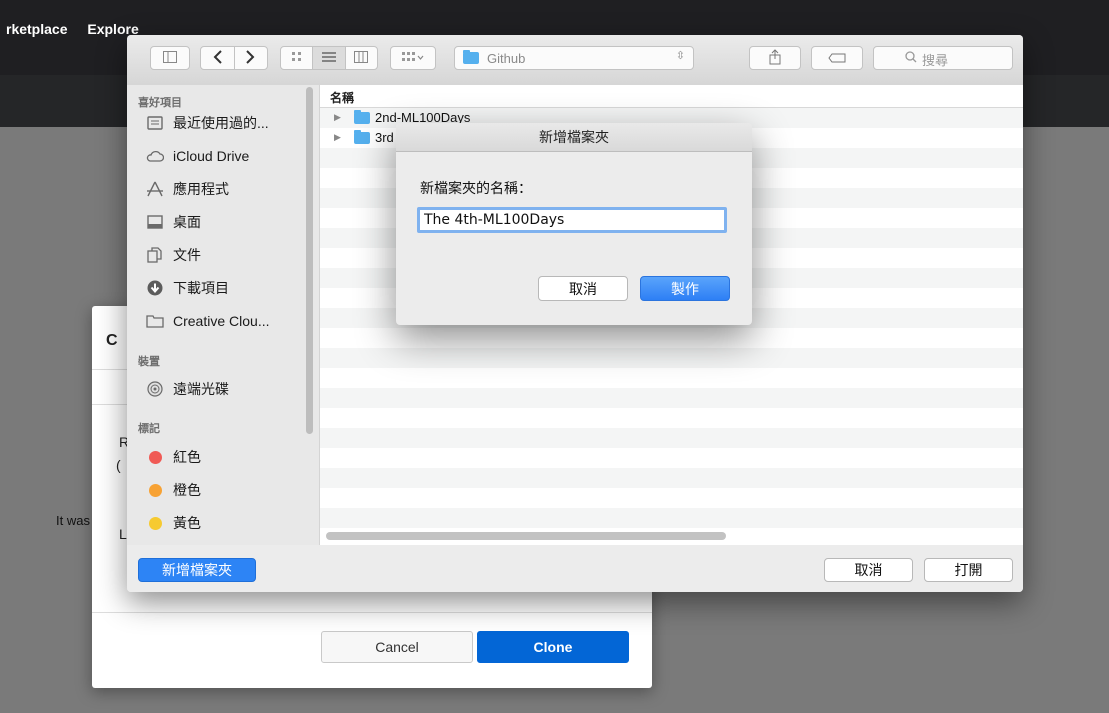 Image resolution: width=1109 pixels, height=713 pixels. I want to click on panel-footer: 新增檔案夾 取消 打開, so click(575, 568).